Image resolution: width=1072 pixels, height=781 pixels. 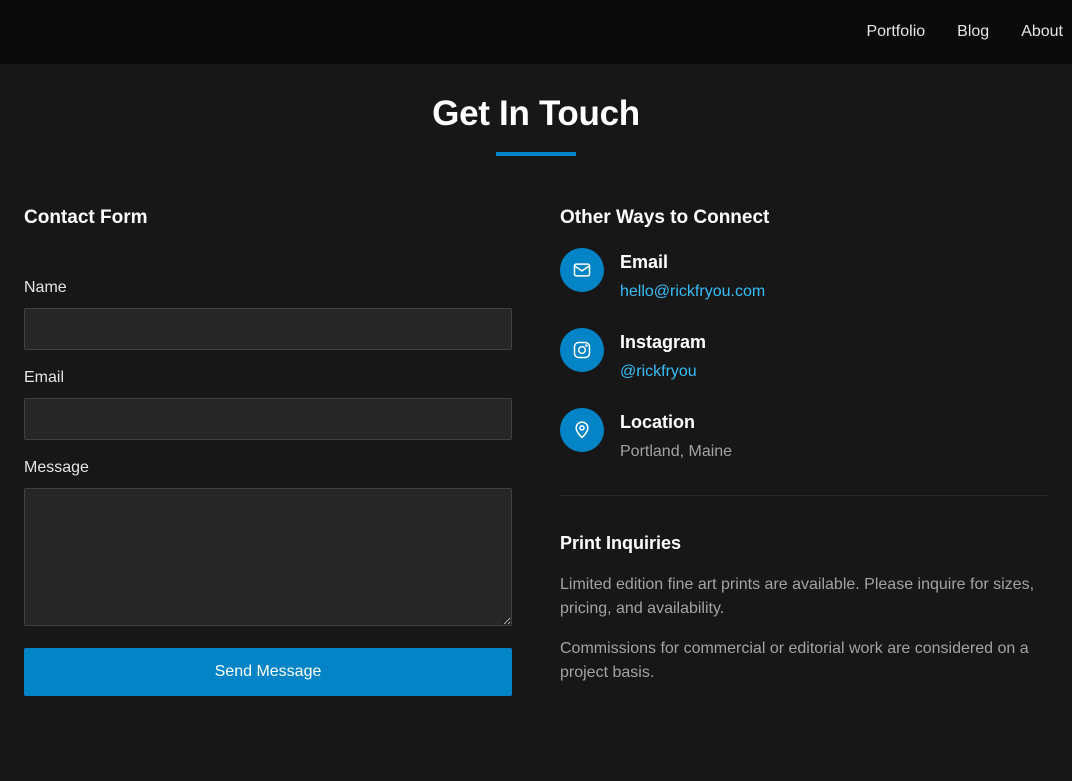 What do you see at coordinates (804, 495) in the screenshot?
I see `section-divider` at bounding box center [804, 495].